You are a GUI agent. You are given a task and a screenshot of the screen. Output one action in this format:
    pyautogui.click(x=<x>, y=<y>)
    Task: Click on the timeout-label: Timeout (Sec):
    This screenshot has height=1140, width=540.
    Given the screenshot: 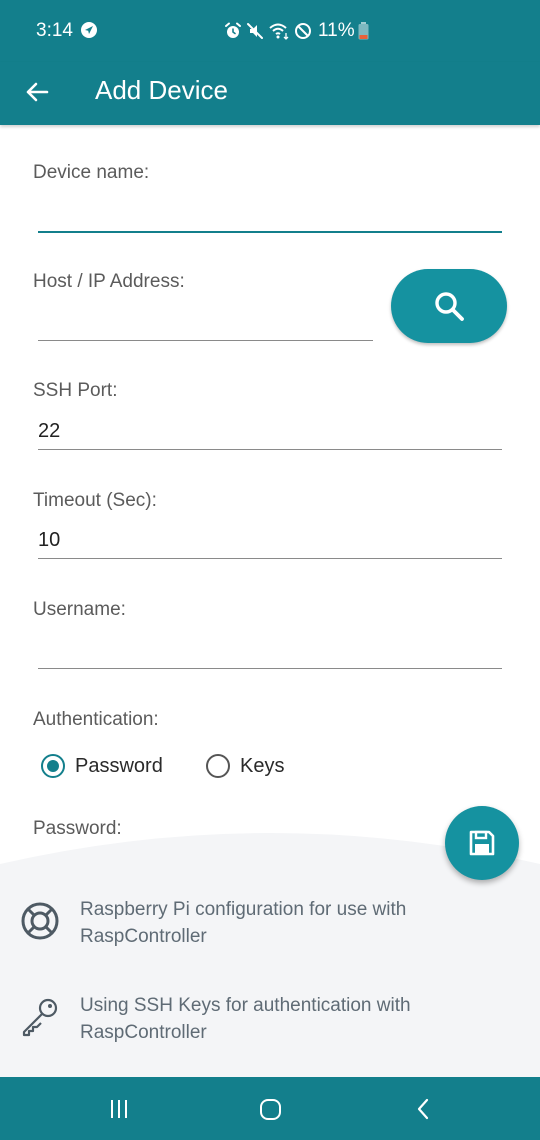 What is the action you would take?
    pyautogui.click(x=95, y=500)
    